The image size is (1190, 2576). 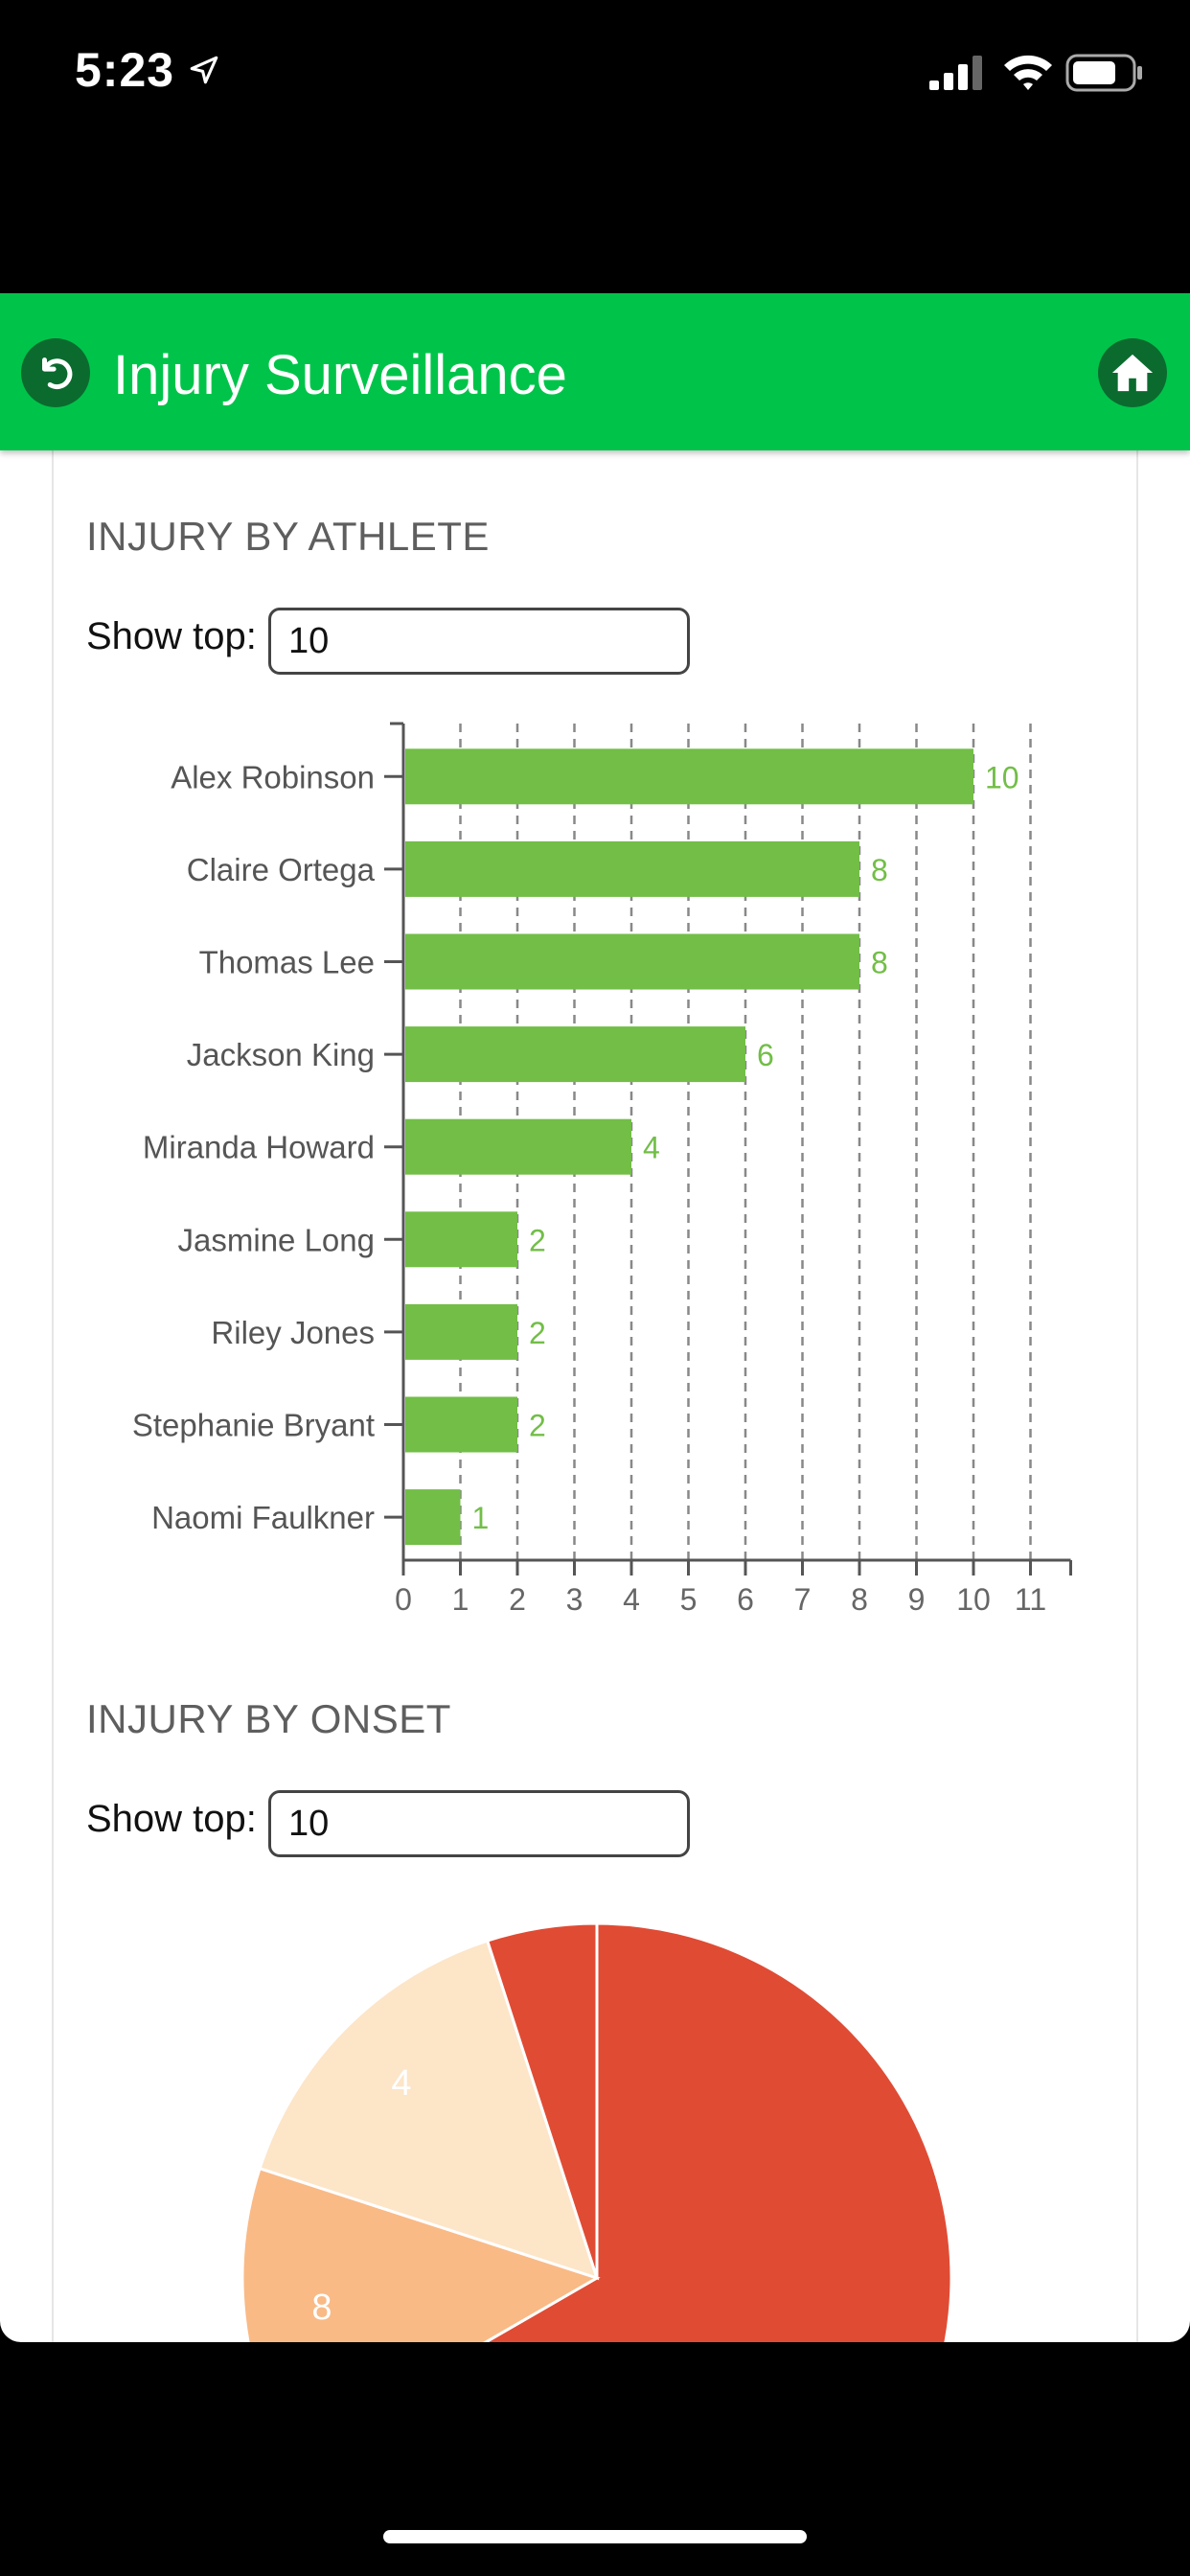 What do you see at coordinates (340, 375) in the screenshot?
I see `page-title: Injury Surveillance` at bounding box center [340, 375].